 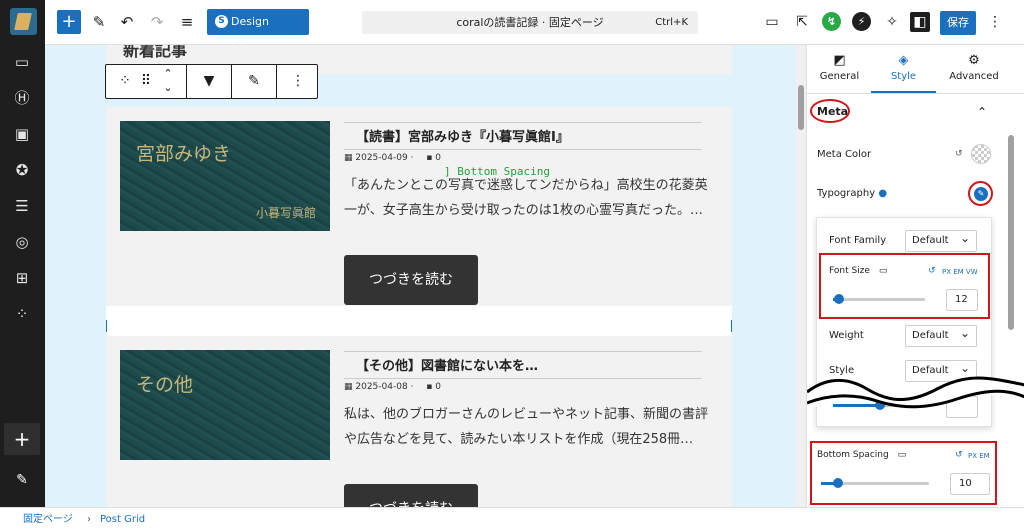 I want to click on highlight-bottom-spacing, so click(x=903, y=473).